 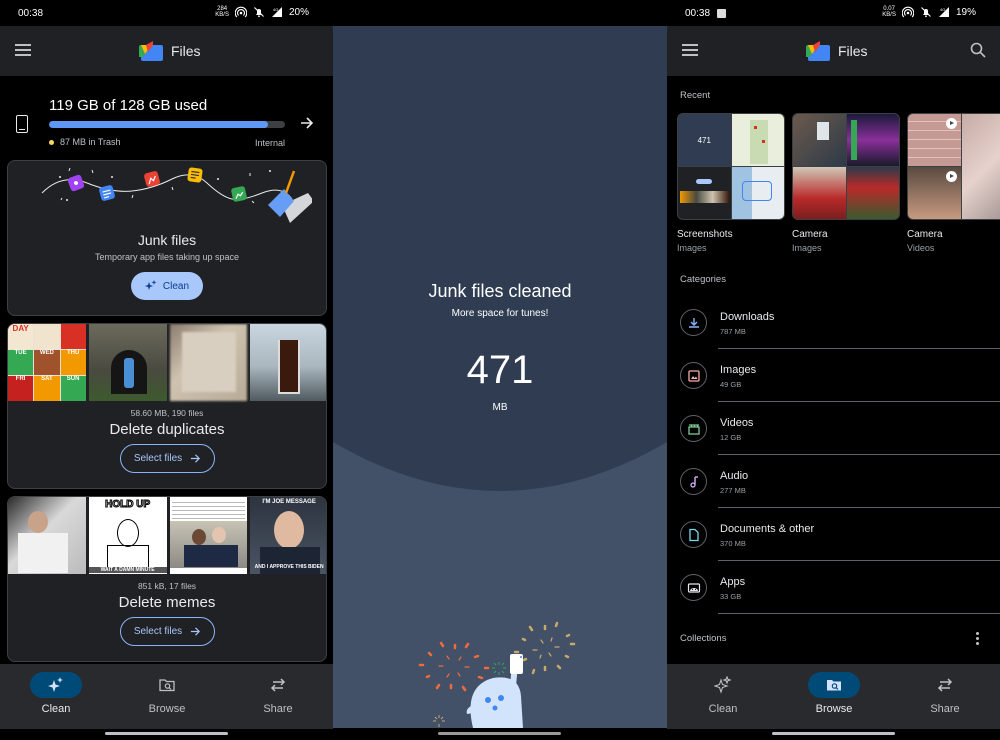 What do you see at coordinates (127, 535) in the screenshot?
I see `thumbnail-hold-up-meme: HOLD UP WAIT A DAMN MINUTE` at bounding box center [127, 535].